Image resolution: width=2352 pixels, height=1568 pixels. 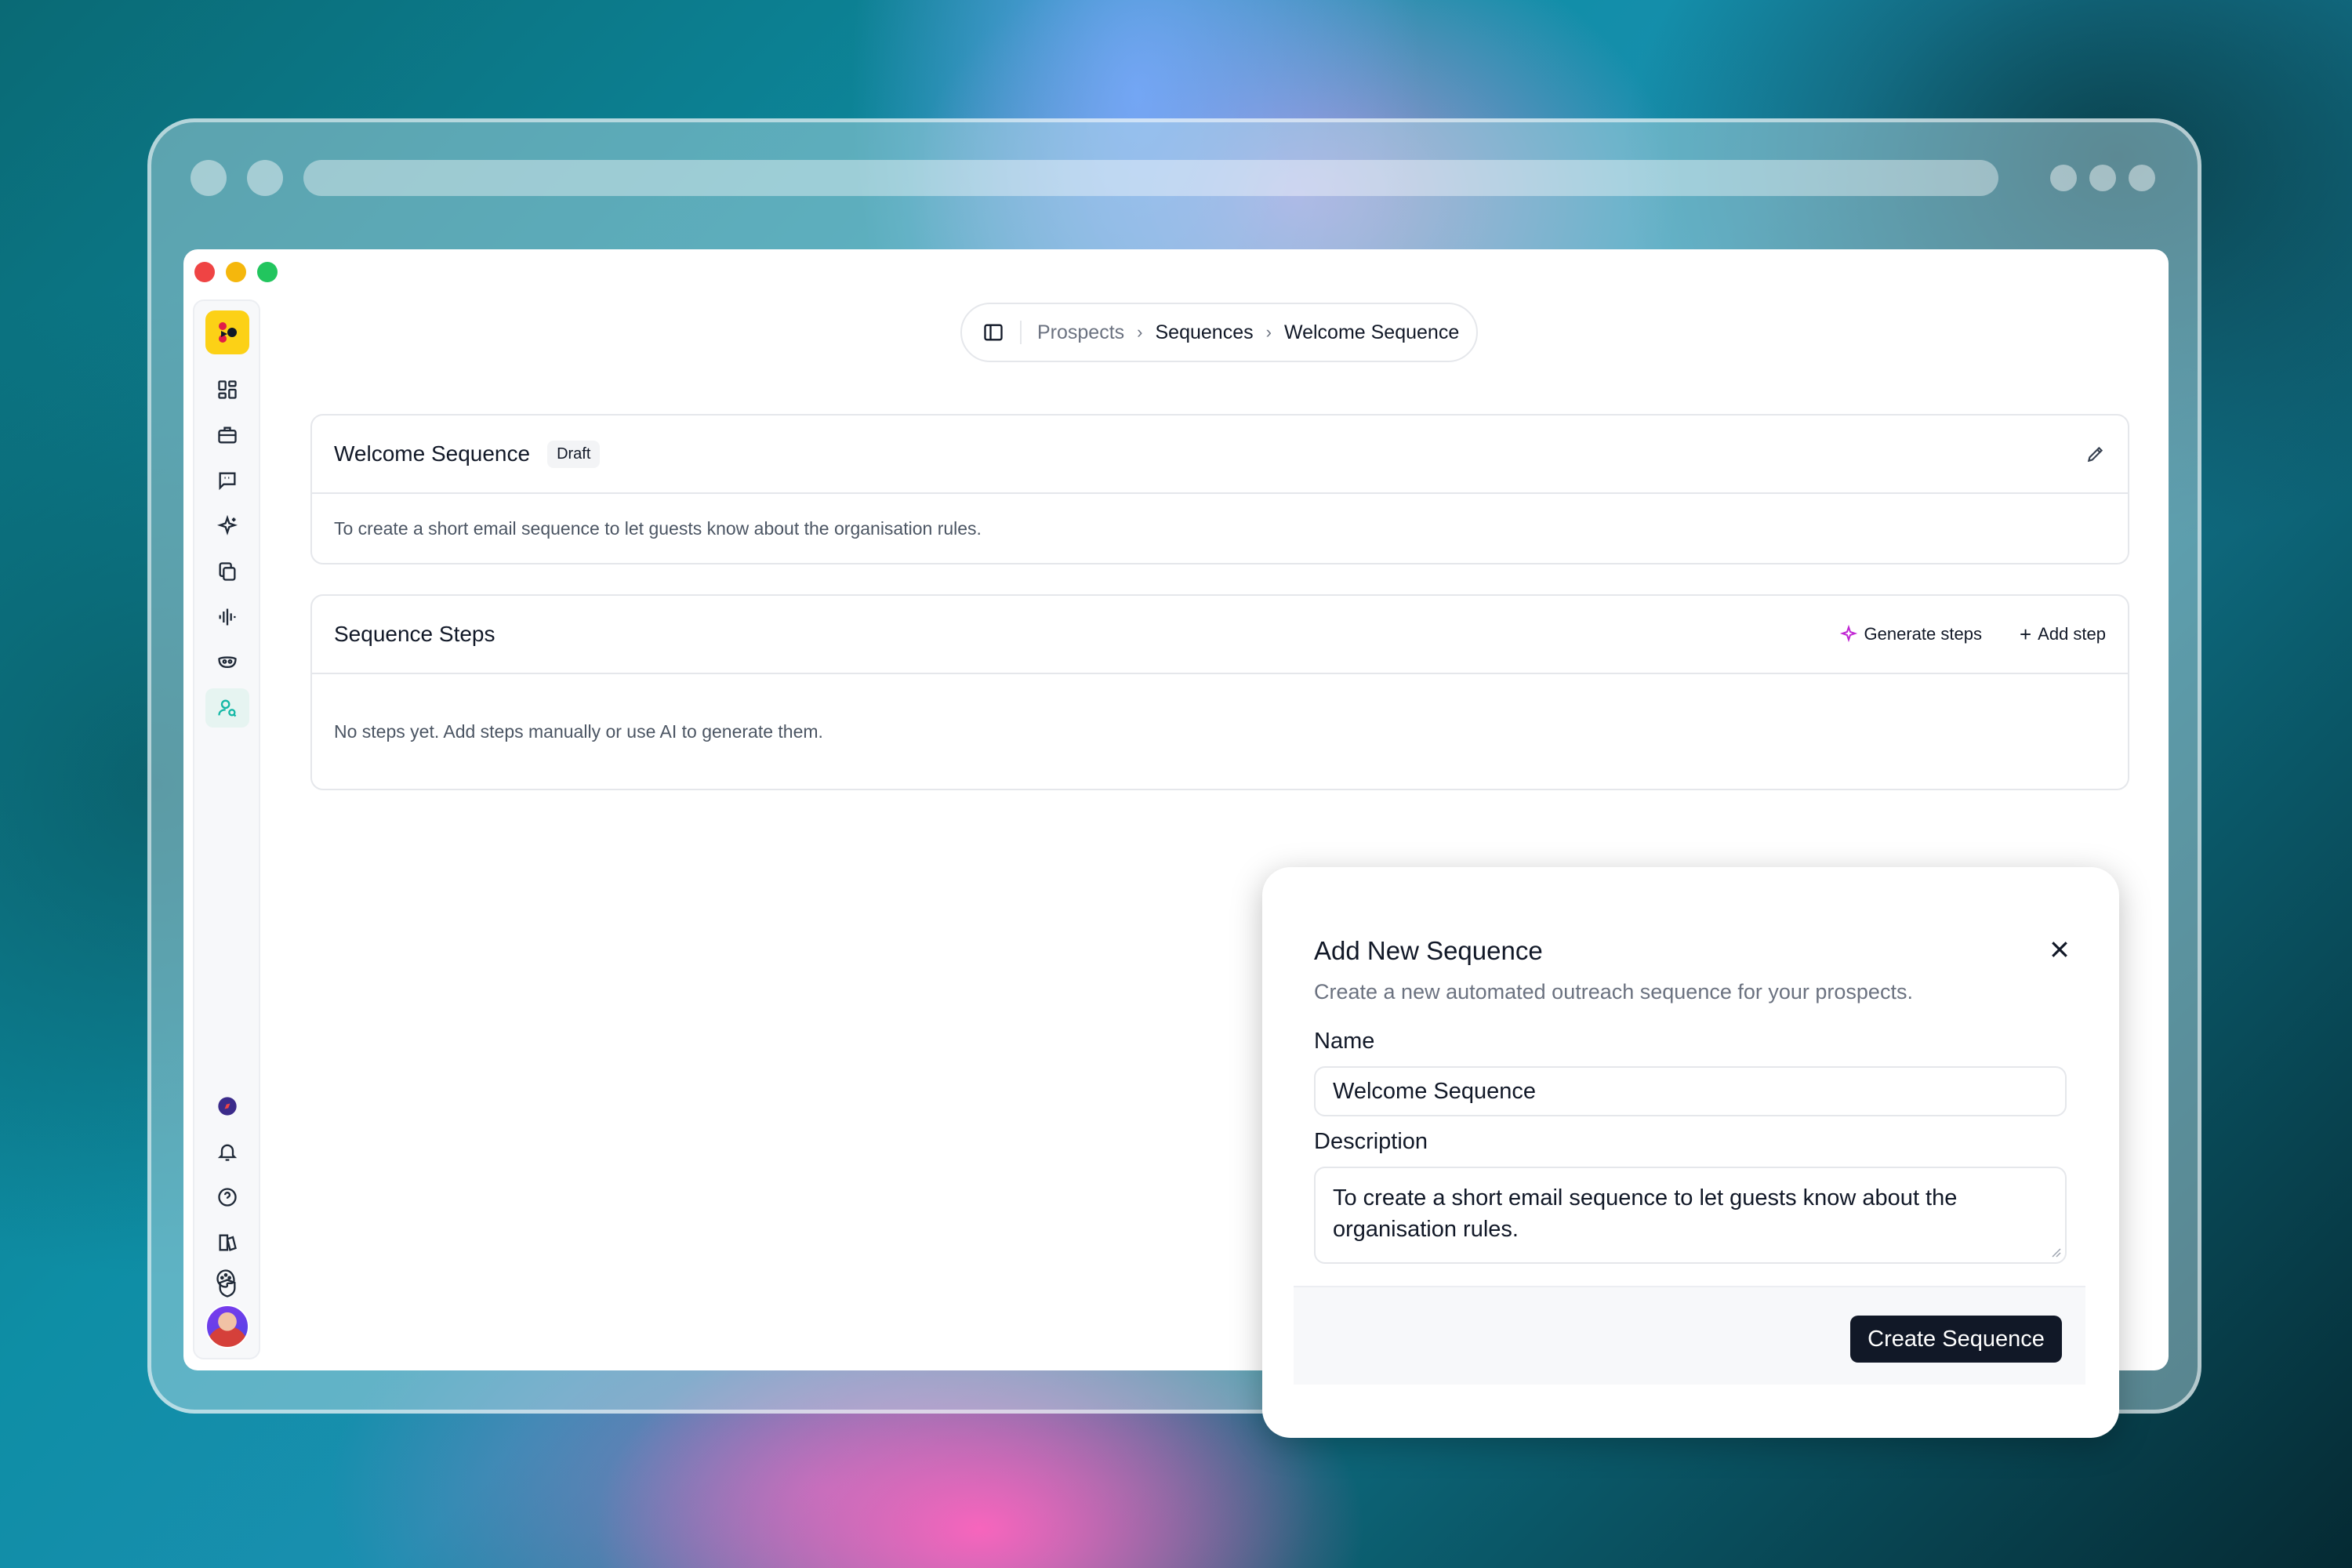 I want to click on steps-card-header: Sequence Steps Generate steps + Add step, so click(x=1220, y=635).